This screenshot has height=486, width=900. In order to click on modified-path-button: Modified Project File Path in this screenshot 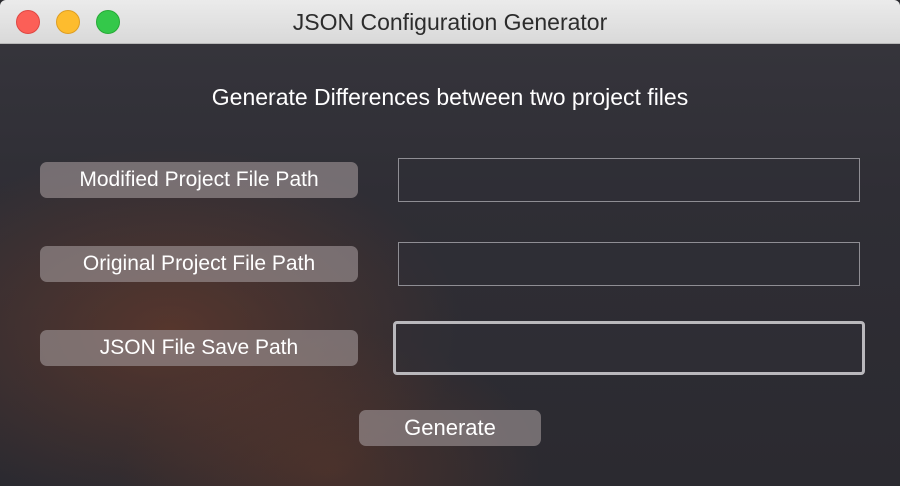, I will do `click(199, 180)`.